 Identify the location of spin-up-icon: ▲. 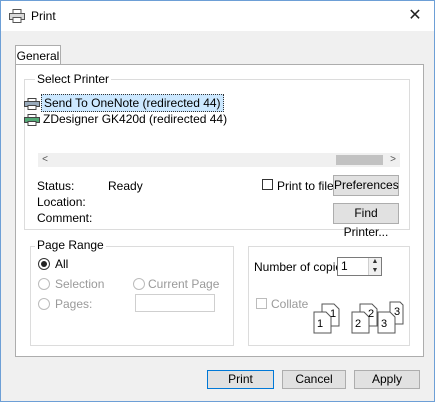
(374, 262).